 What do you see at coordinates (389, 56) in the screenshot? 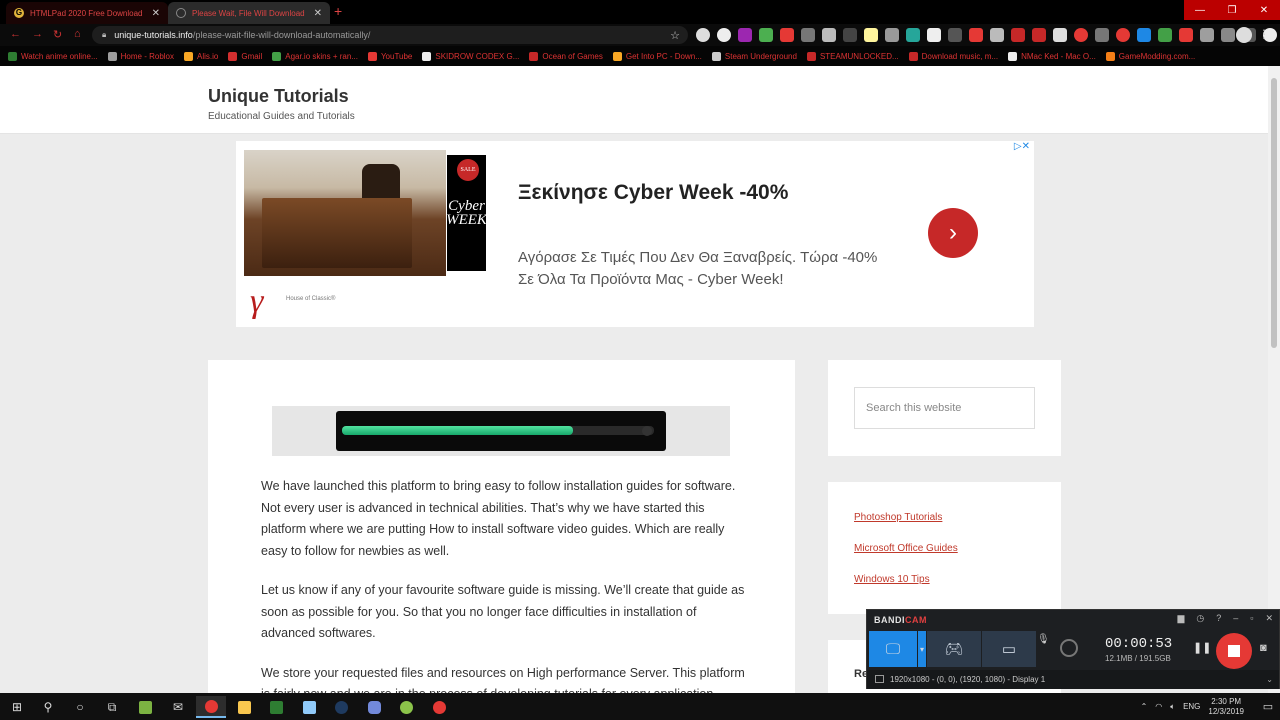
I see `bookmark-item: YouTube` at bounding box center [389, 56].